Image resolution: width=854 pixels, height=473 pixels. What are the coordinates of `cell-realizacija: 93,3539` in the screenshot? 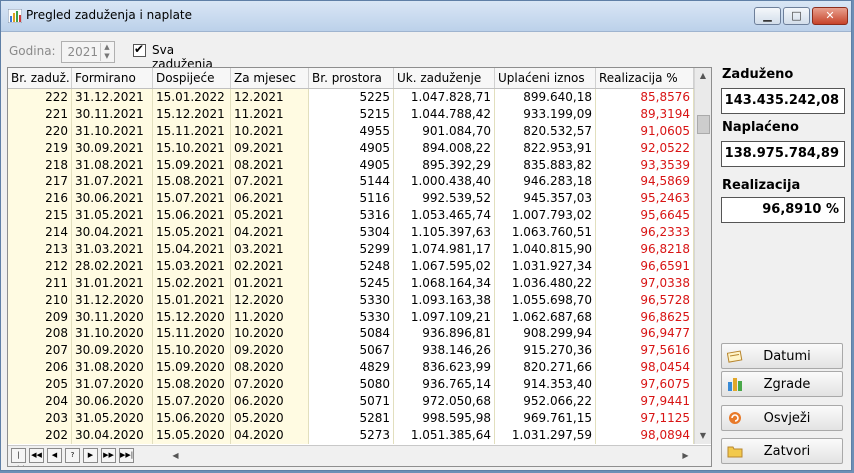 It's located at (645, 165).